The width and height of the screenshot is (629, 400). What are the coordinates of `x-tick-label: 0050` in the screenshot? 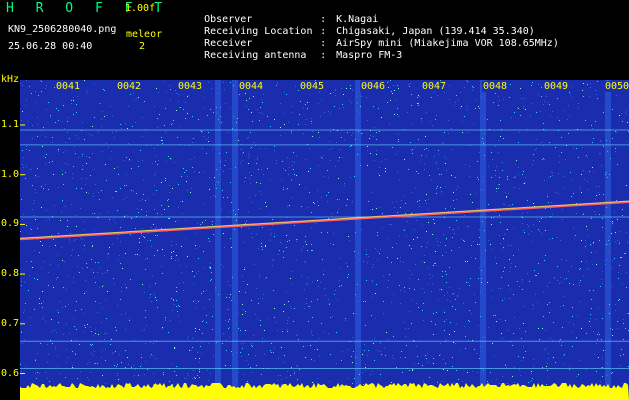 It's located at (616, 86).